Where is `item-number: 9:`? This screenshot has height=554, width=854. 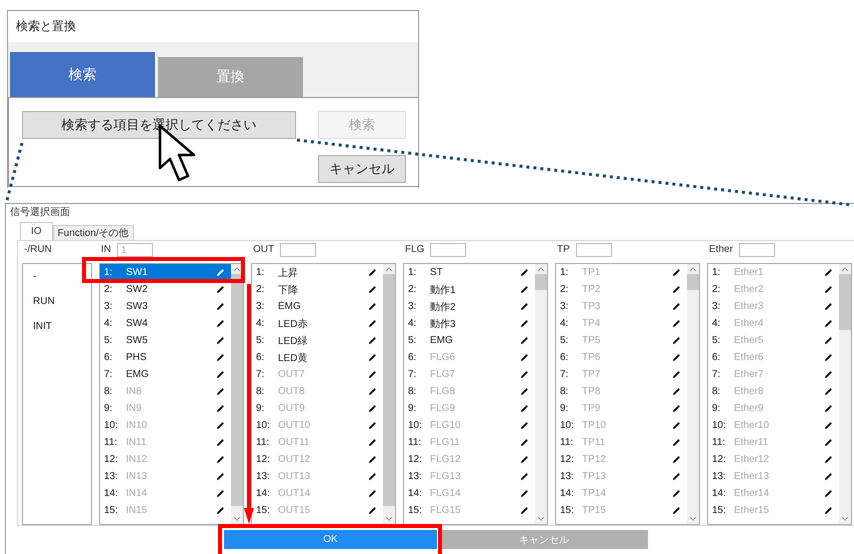 item-number: 9: is located at coordinates (717, 408).